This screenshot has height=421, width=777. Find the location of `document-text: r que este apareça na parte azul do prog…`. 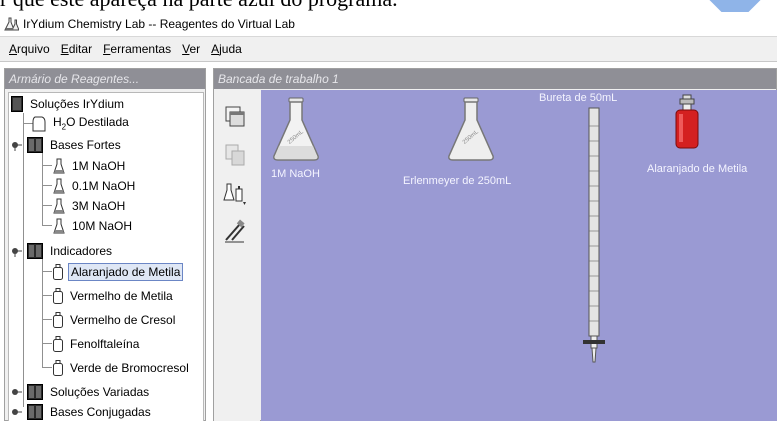

document-text: r que este apareça na parte azul do prog… is located at coordinates (199, 6).